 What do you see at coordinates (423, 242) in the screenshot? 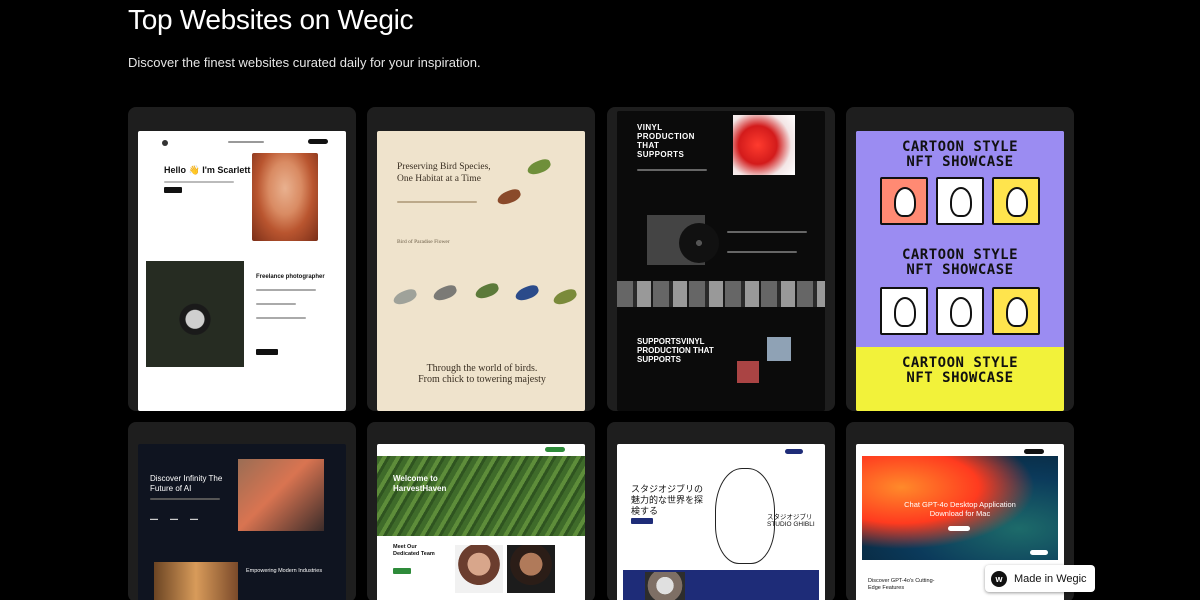
I see `preview-caption: Bird of Paradise Flower` at bounding box center [423, 242].